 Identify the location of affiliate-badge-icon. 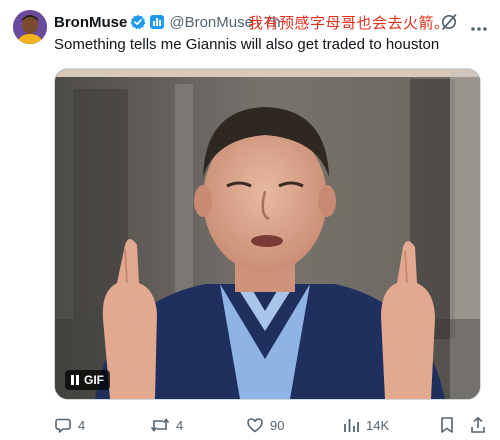
(157, 22).